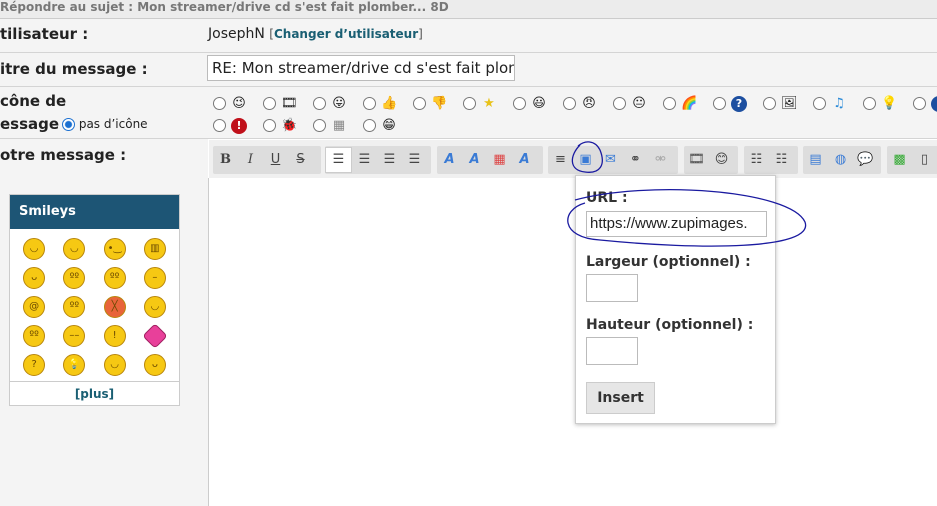 The height and width of the screenshot is (506, 937). What do you see at coordinates (289, 125) in the screenshot?
I see `bug-icon: 🐞` at bounding box center [289, 125].